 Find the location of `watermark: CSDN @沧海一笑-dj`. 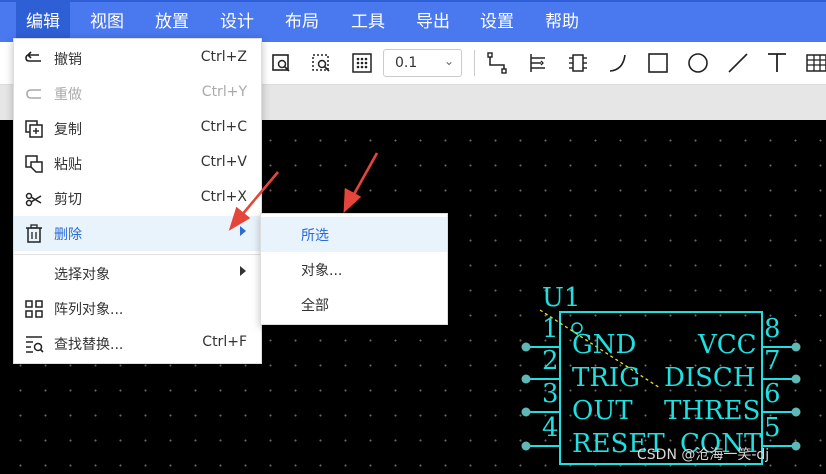

watermark: CSDN @沧海一笑-dj is located at coordinates (703, 455).